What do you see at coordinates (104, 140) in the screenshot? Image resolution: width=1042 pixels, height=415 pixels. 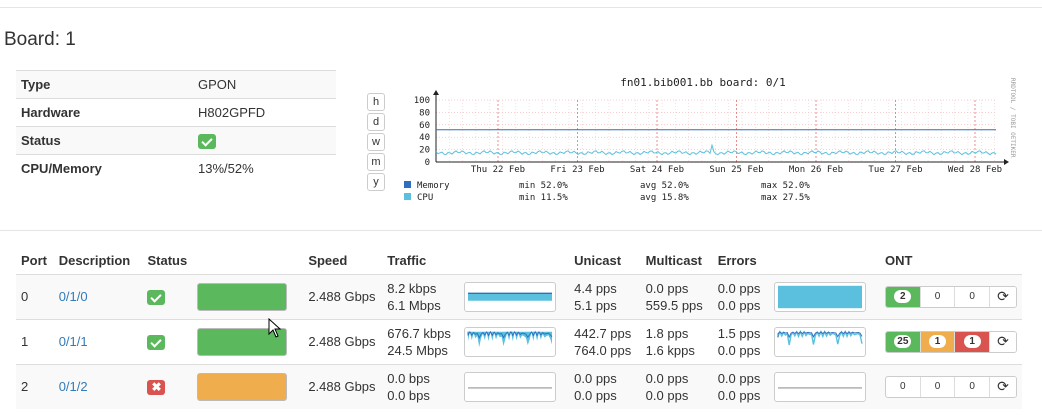 I see `info-label: Status` at bounding box center [104, 140].